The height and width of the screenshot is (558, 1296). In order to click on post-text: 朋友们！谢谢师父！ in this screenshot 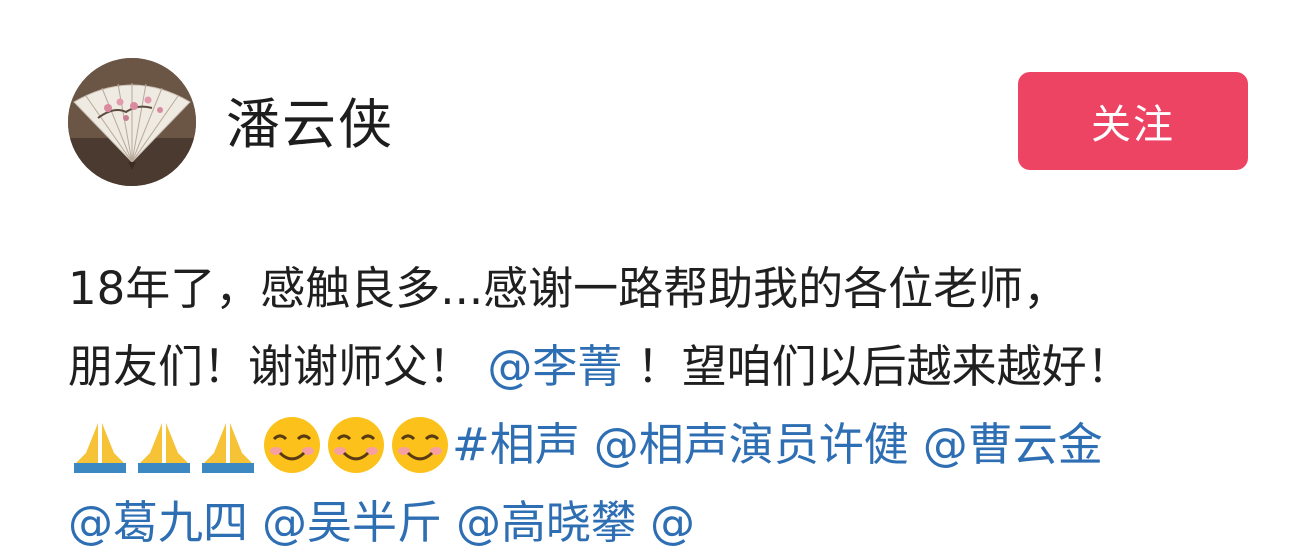, I will do `click(271, 366)`.